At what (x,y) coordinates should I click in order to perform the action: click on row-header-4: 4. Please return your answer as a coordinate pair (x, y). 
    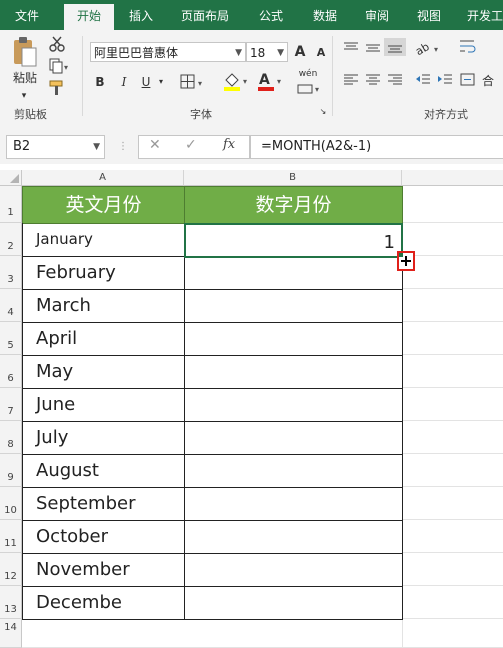
    Looking at the image, I should click on (11, 305).